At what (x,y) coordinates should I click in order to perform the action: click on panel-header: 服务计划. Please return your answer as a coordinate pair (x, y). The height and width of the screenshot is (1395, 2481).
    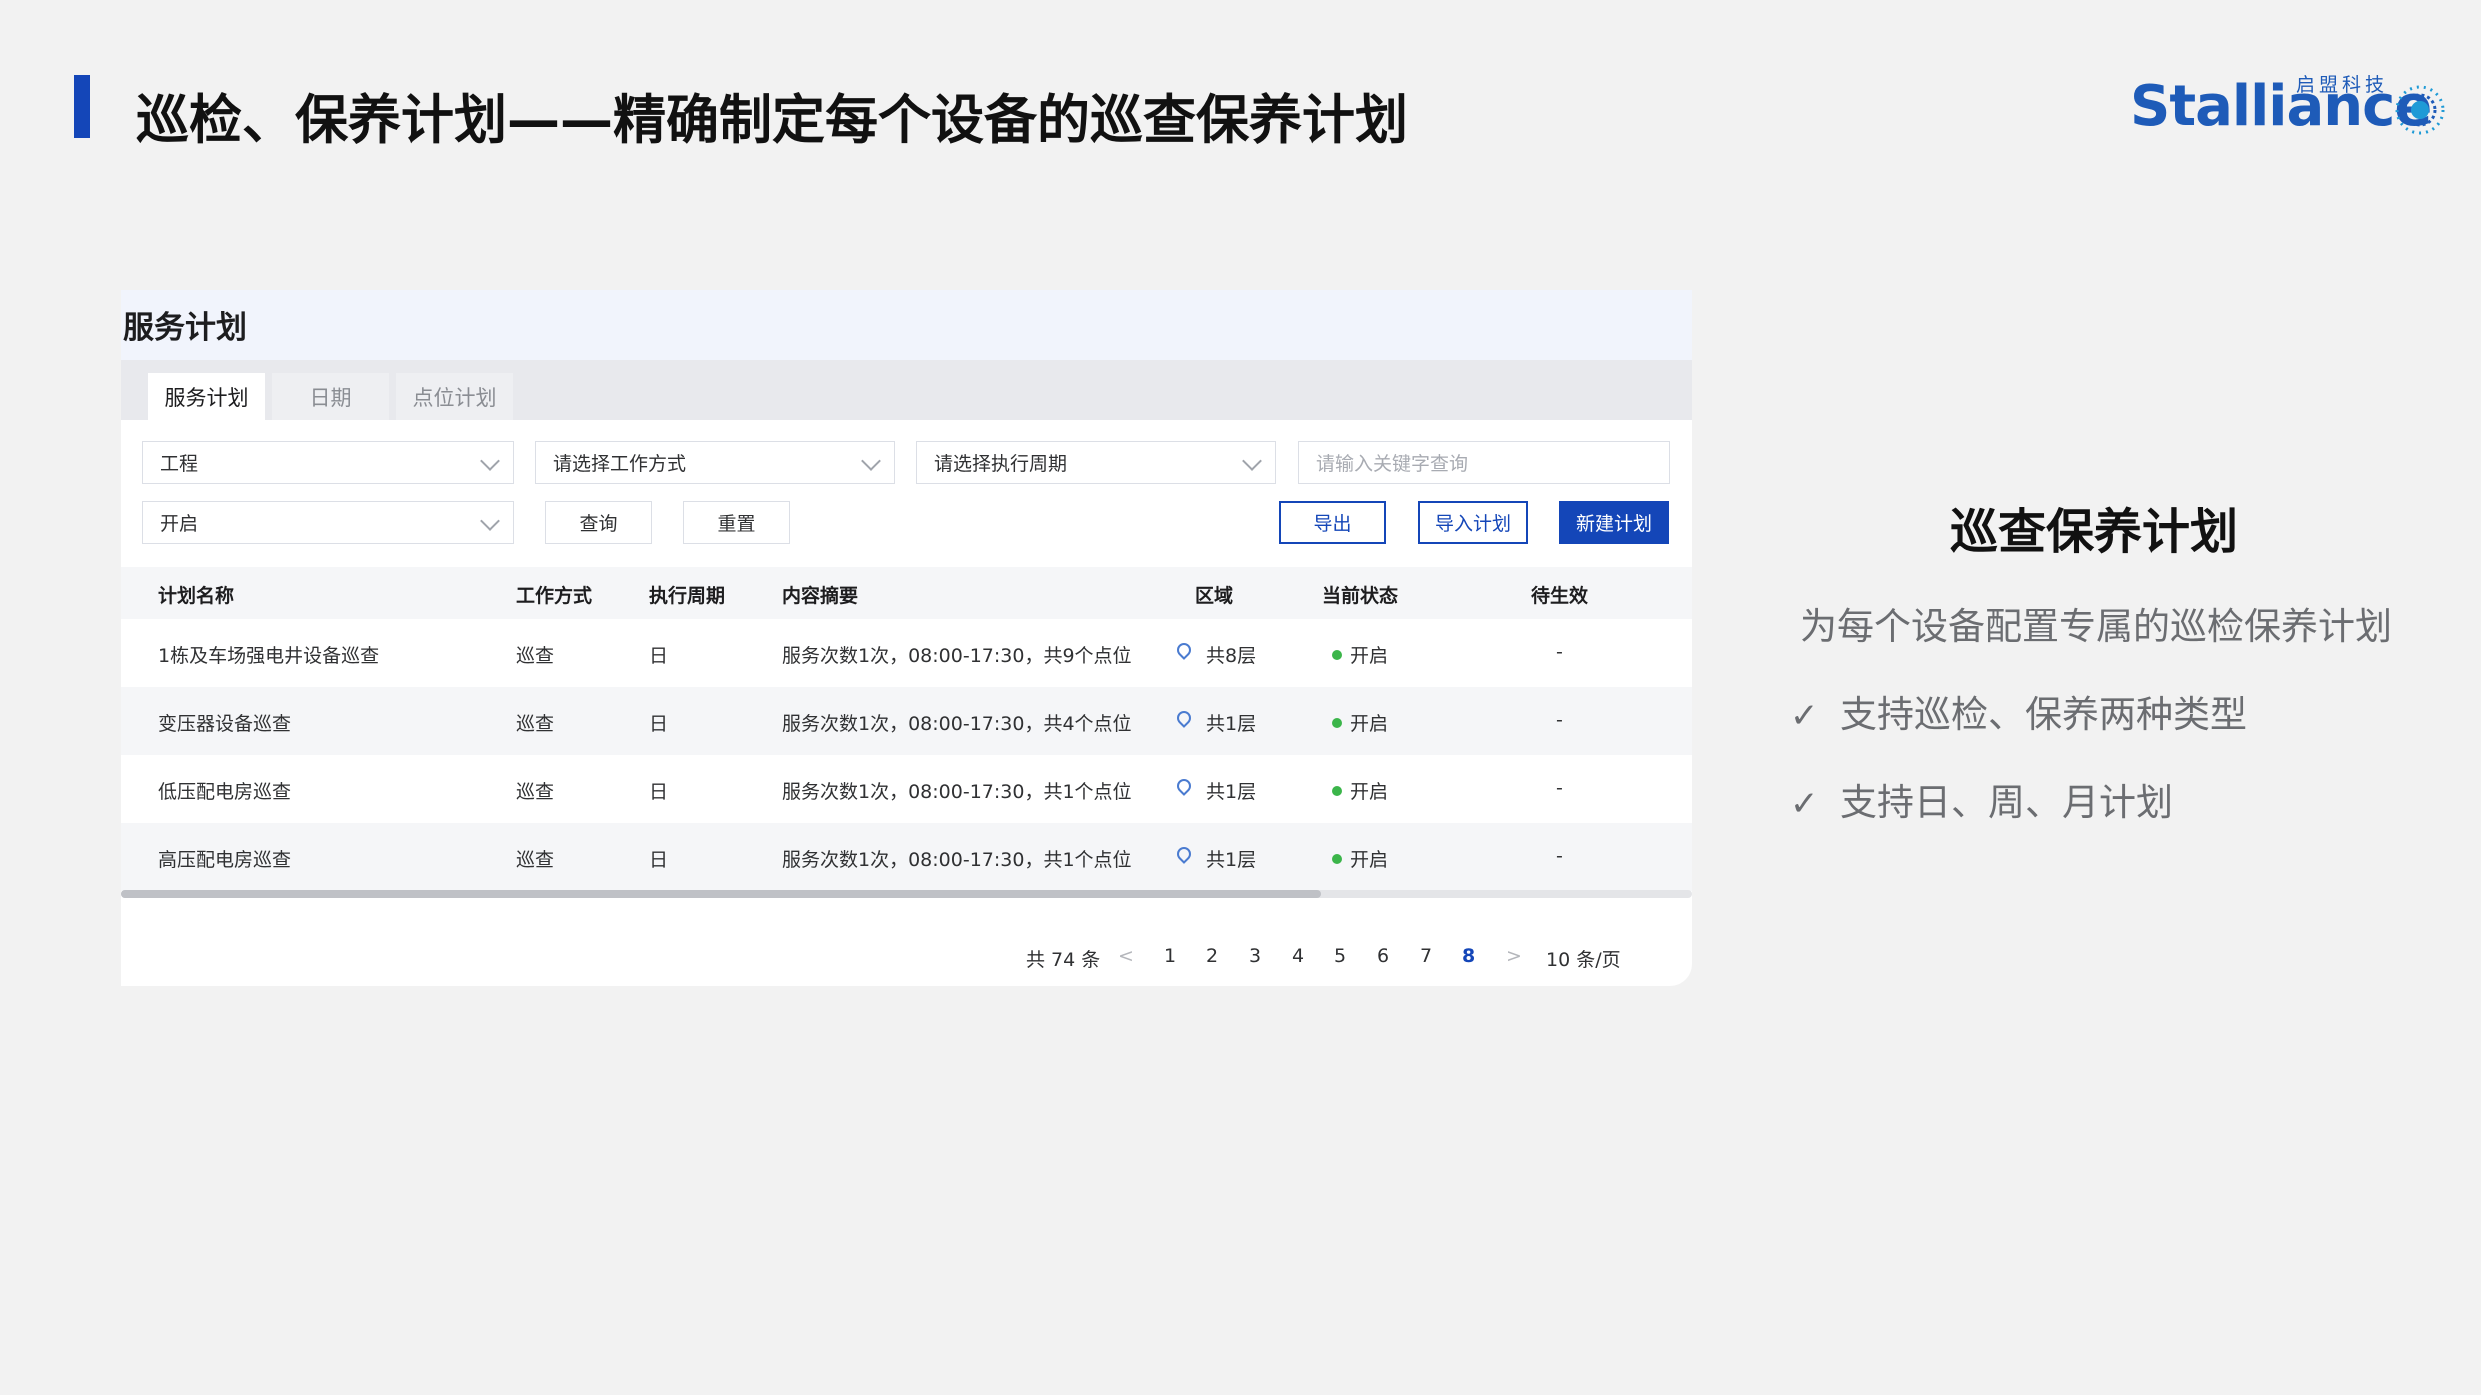
    Looking at the image, I should click on (906, 325).